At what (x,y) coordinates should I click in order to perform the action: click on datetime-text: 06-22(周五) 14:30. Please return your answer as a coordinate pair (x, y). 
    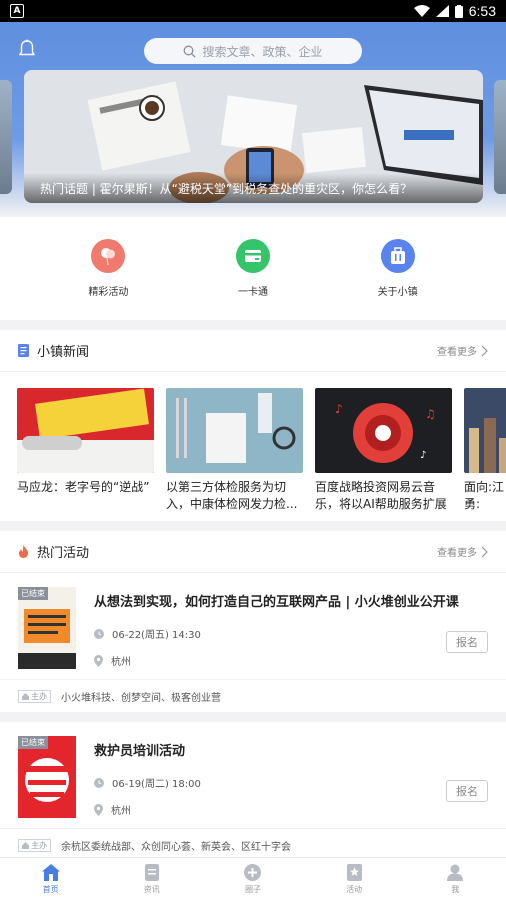
    Looking at the image, I should click on (156, 635).